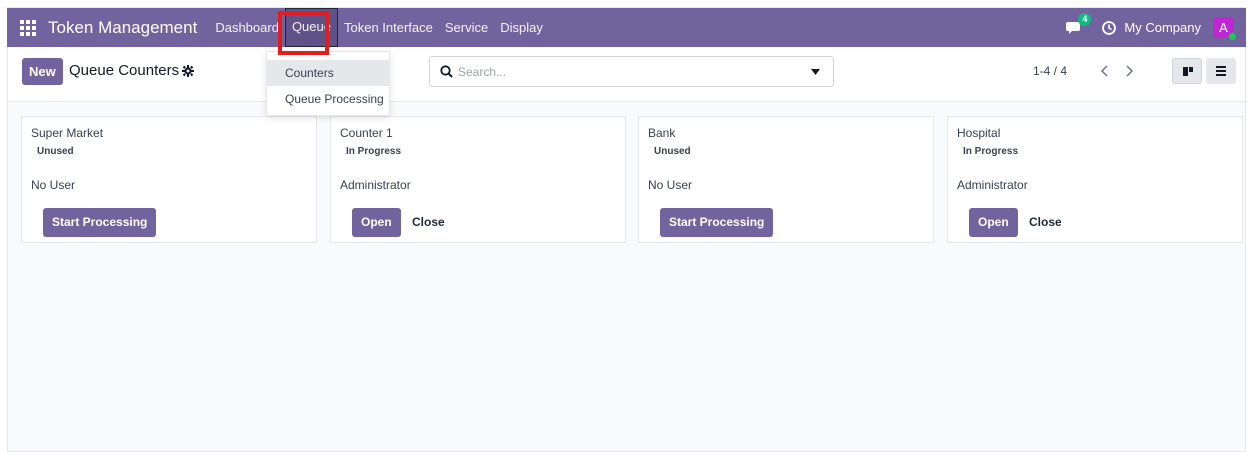 This screenshot has width=1253, height=452. I want to click on search-box, so click(631, 71).